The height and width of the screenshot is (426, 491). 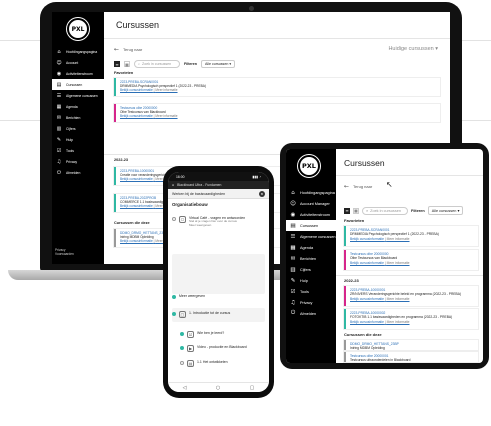 I want to click on browser-url-bar: ⌂ Blackboard Ultra - Fundamen, so click(x=218, y=185).